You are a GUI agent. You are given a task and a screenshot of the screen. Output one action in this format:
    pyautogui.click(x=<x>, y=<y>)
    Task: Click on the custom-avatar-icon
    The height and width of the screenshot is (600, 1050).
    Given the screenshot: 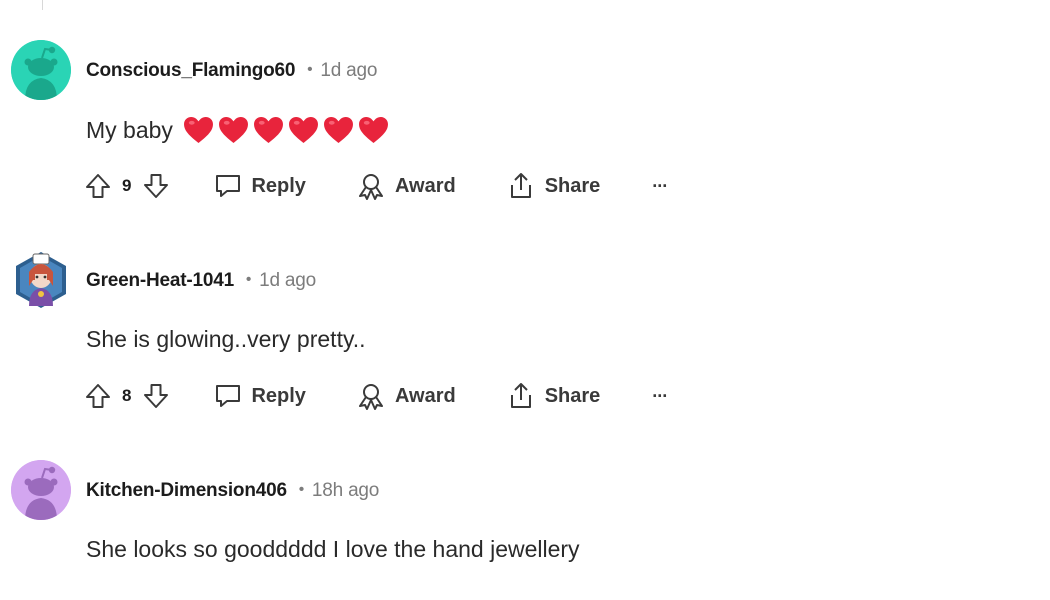 What is the action you would take?
    pyautogui.click(x=41, y=280)
    